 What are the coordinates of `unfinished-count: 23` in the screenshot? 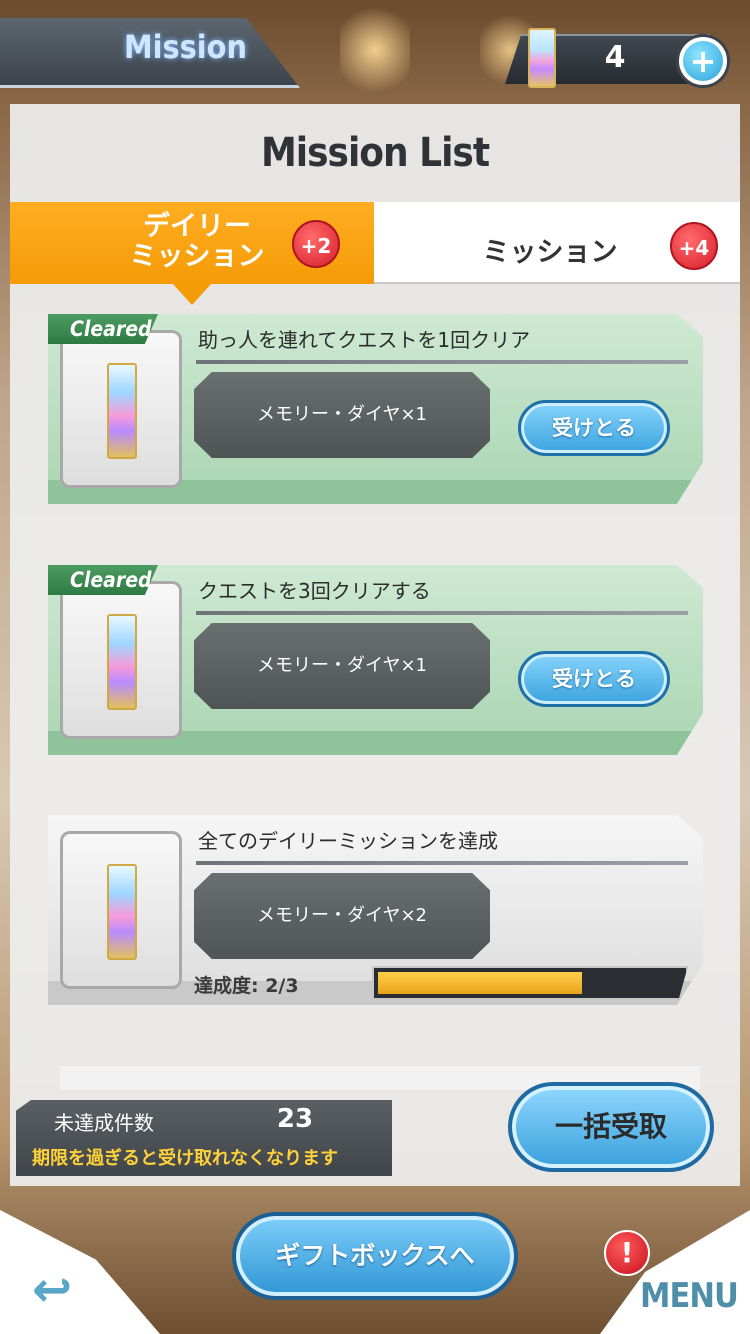 It's located at (295, 1119).